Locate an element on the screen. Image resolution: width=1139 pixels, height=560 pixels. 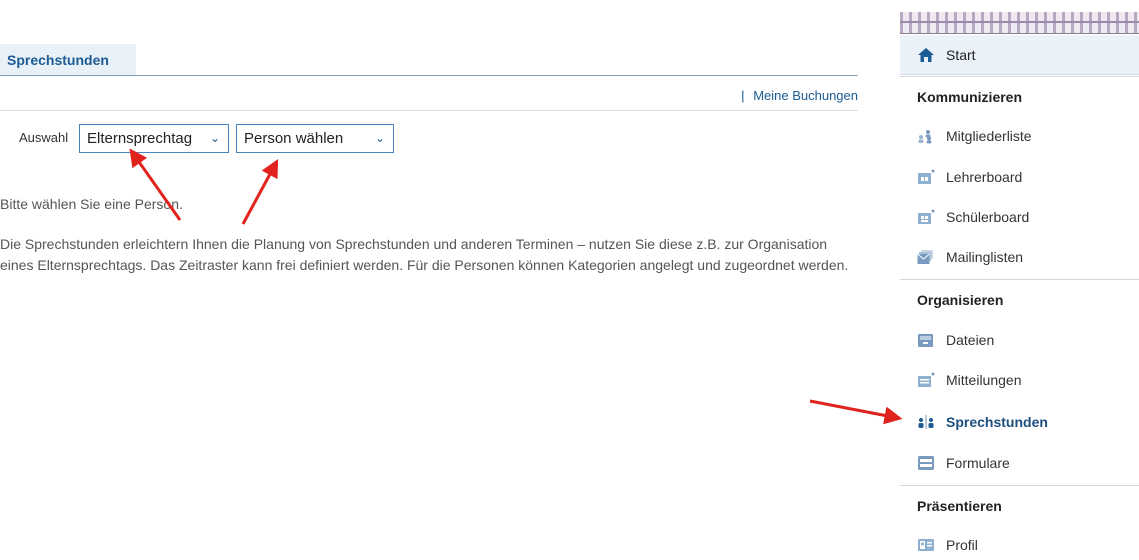
members-icon is located at coordinates (925, 137).